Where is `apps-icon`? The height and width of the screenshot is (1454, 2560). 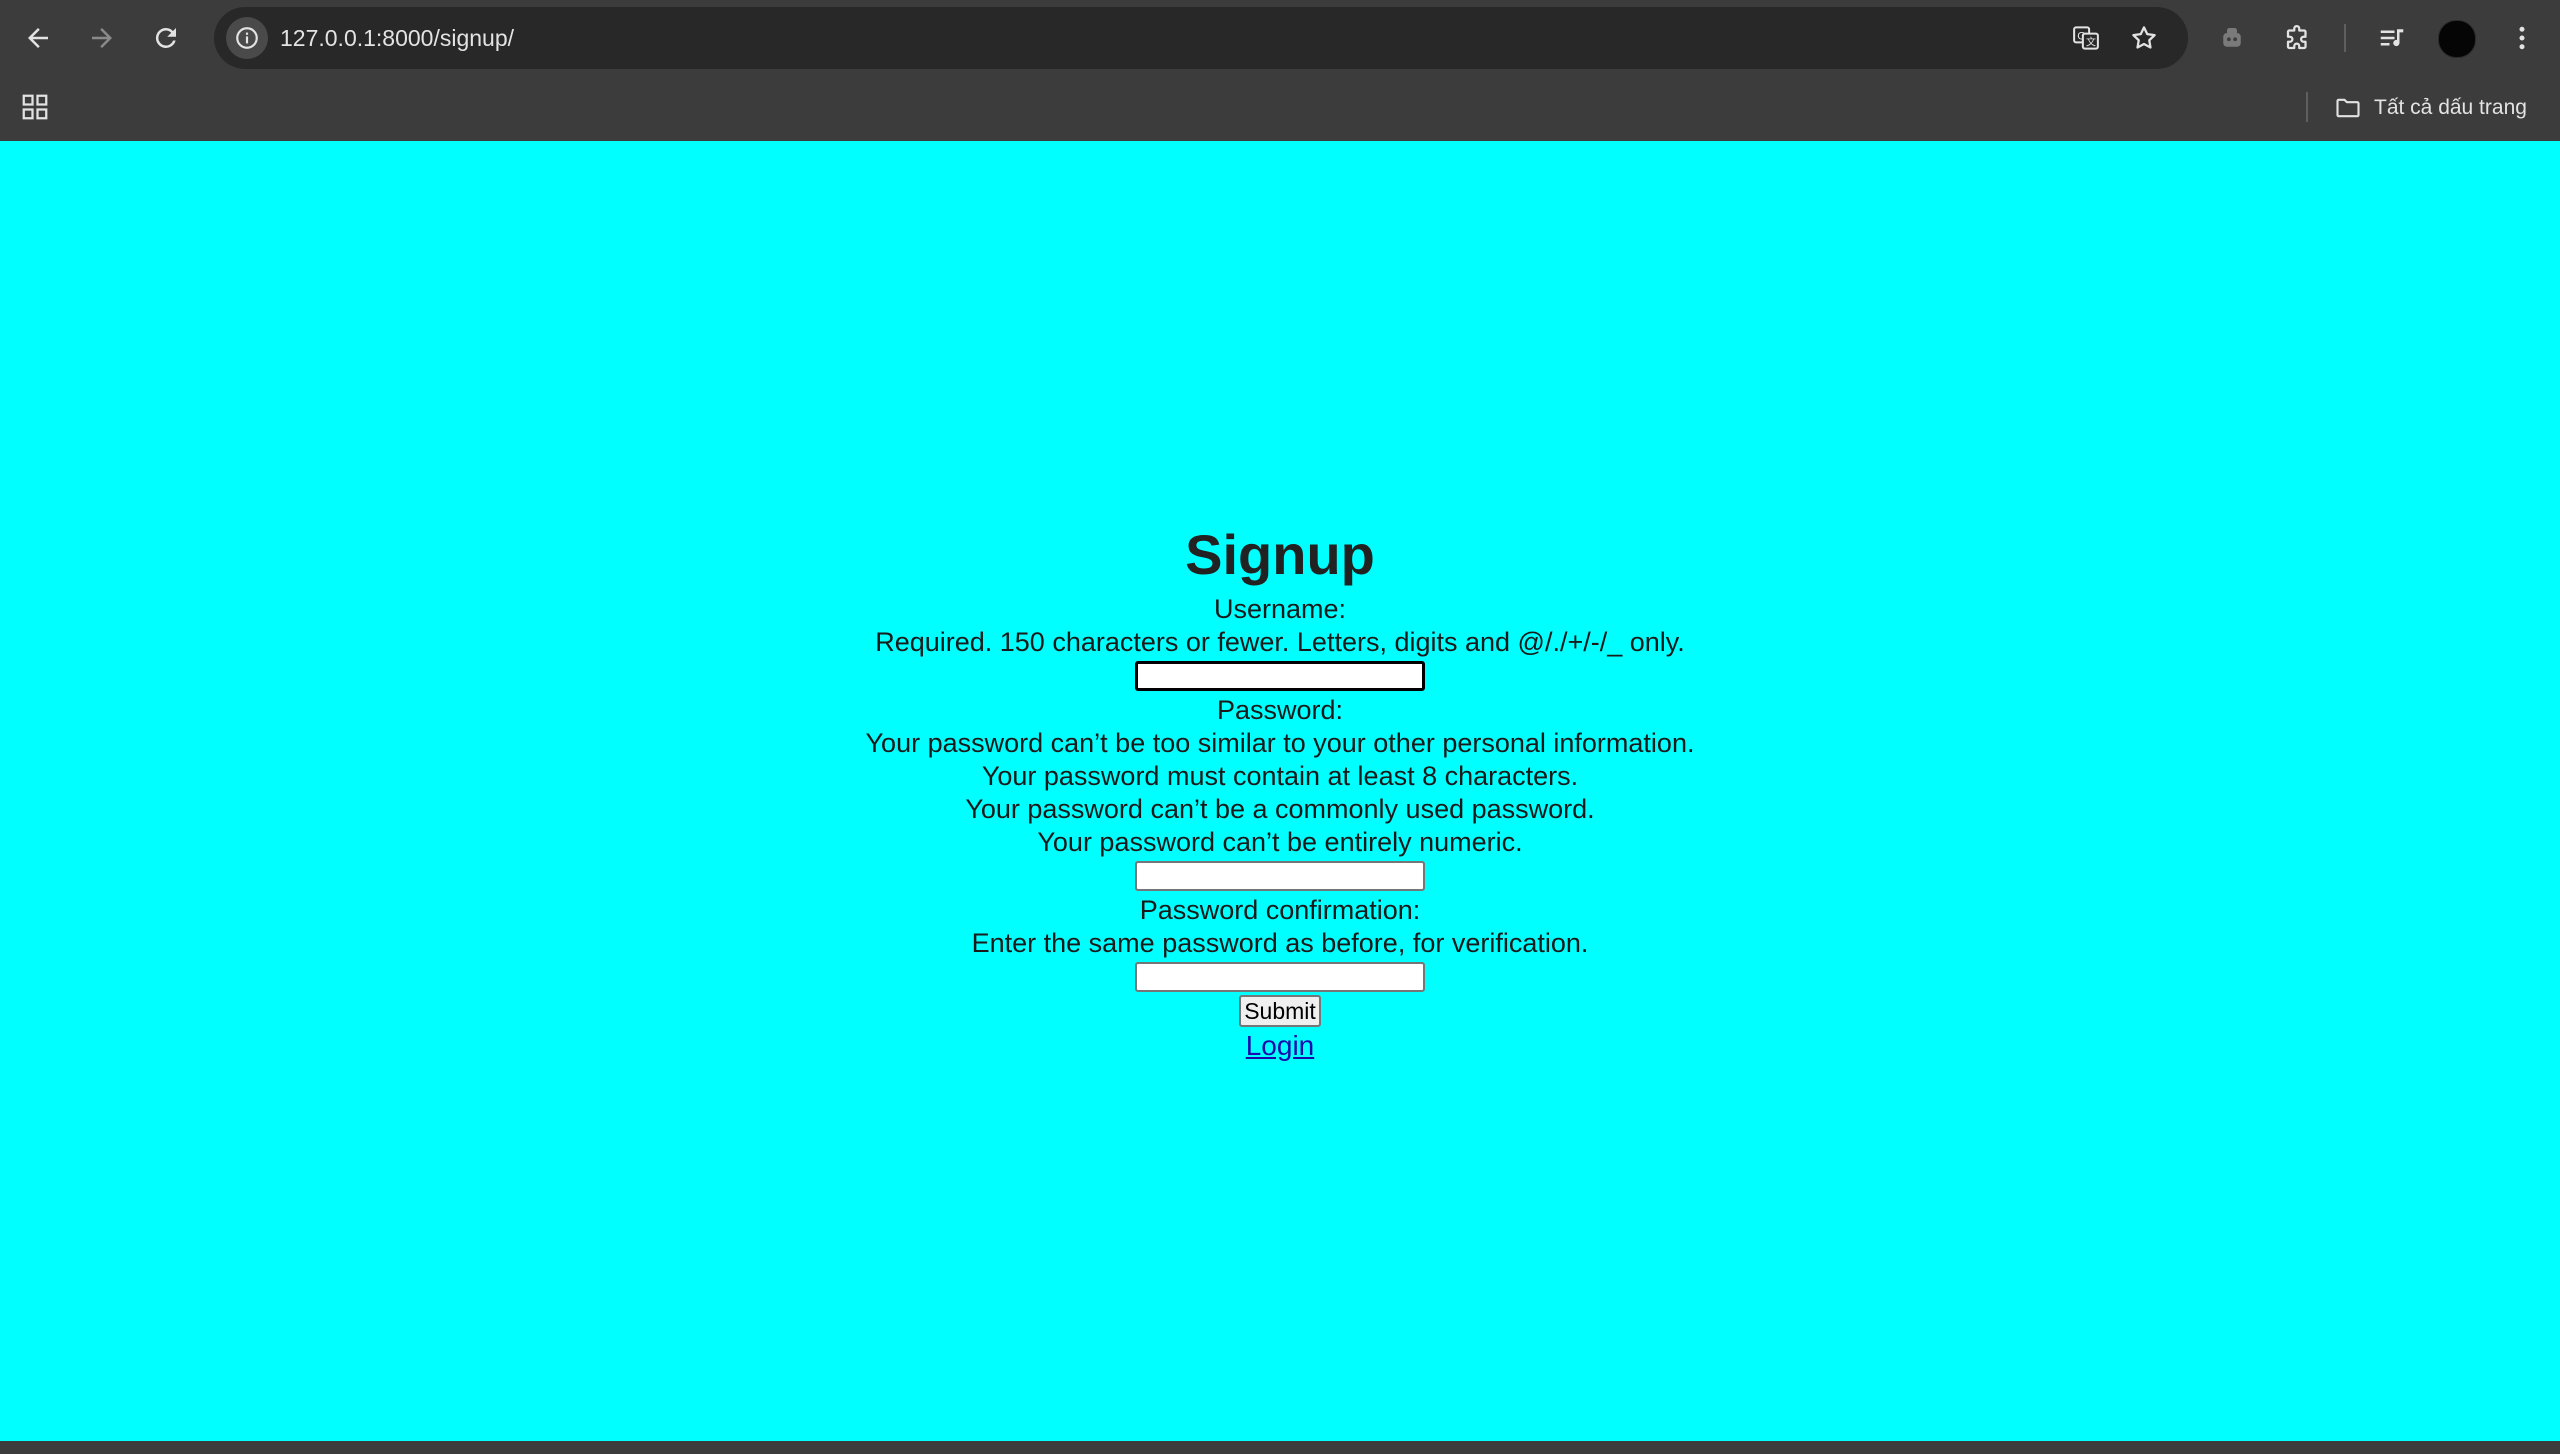
apps-icon is located at coordinates (35, 107).